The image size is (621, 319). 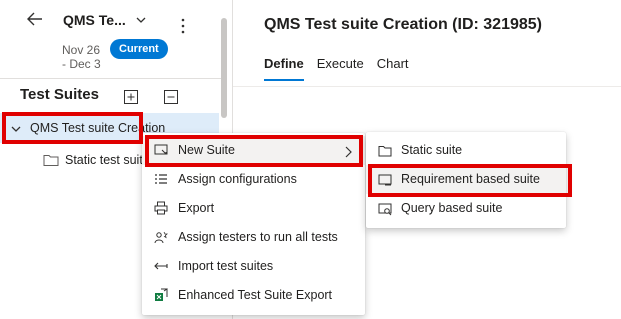 I want to click on current-badge: Current, so click(x=139, y=49).